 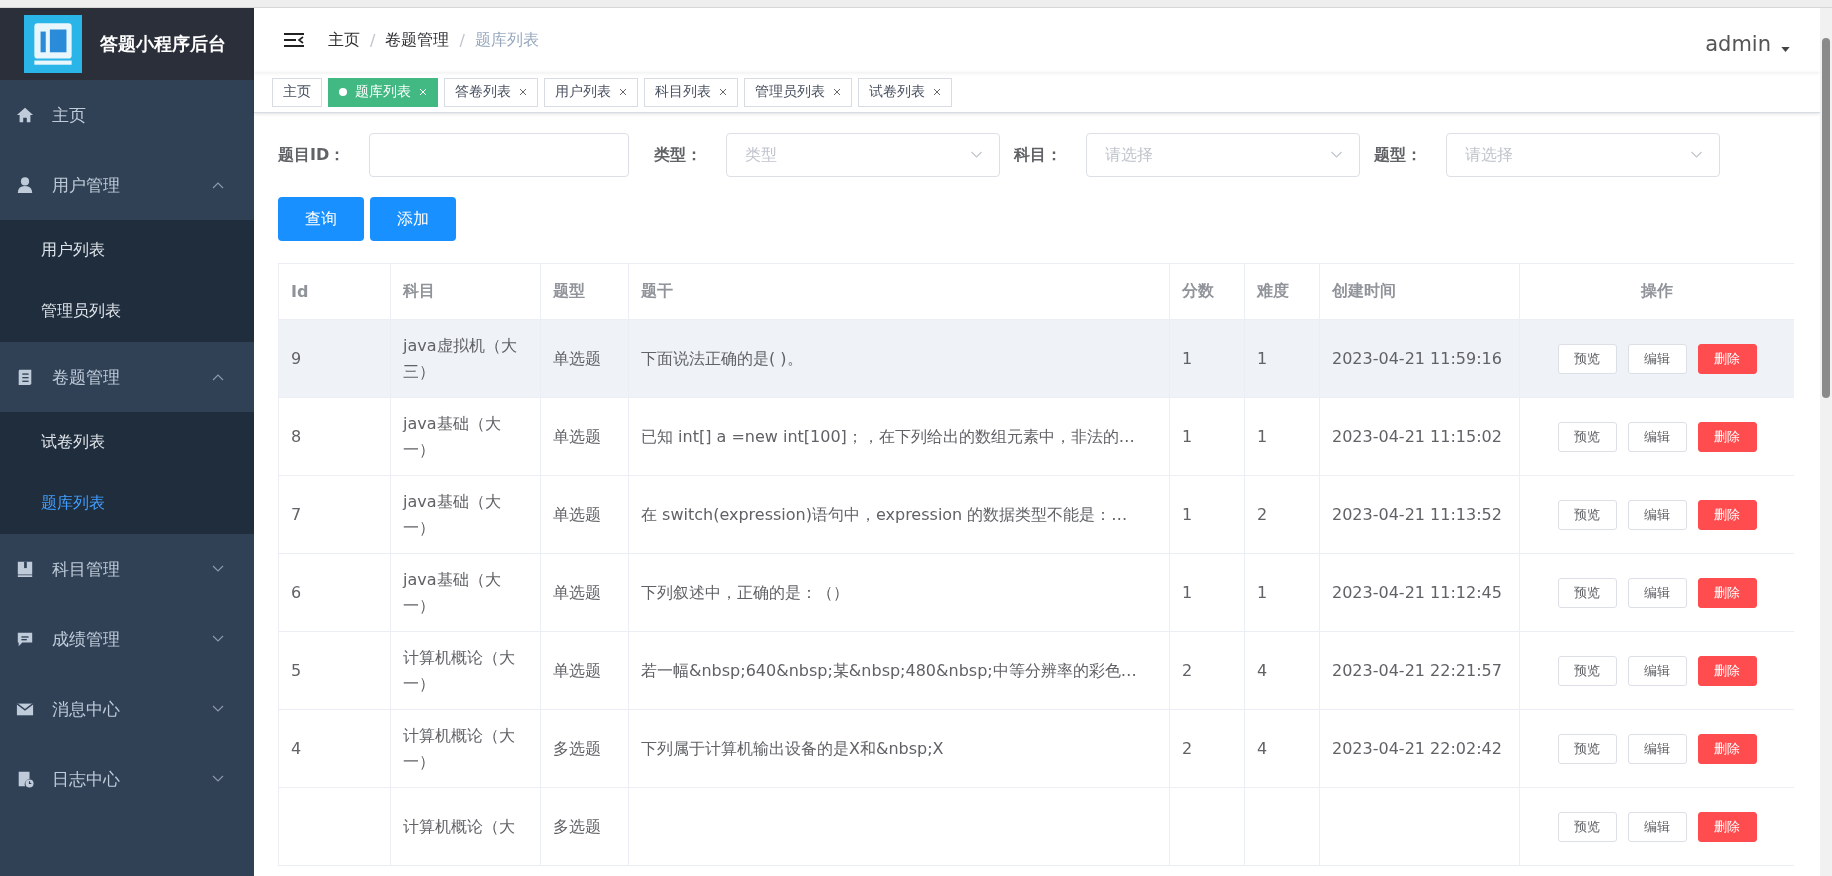 I want to click on chat-icon, so click(x=25, y=639).